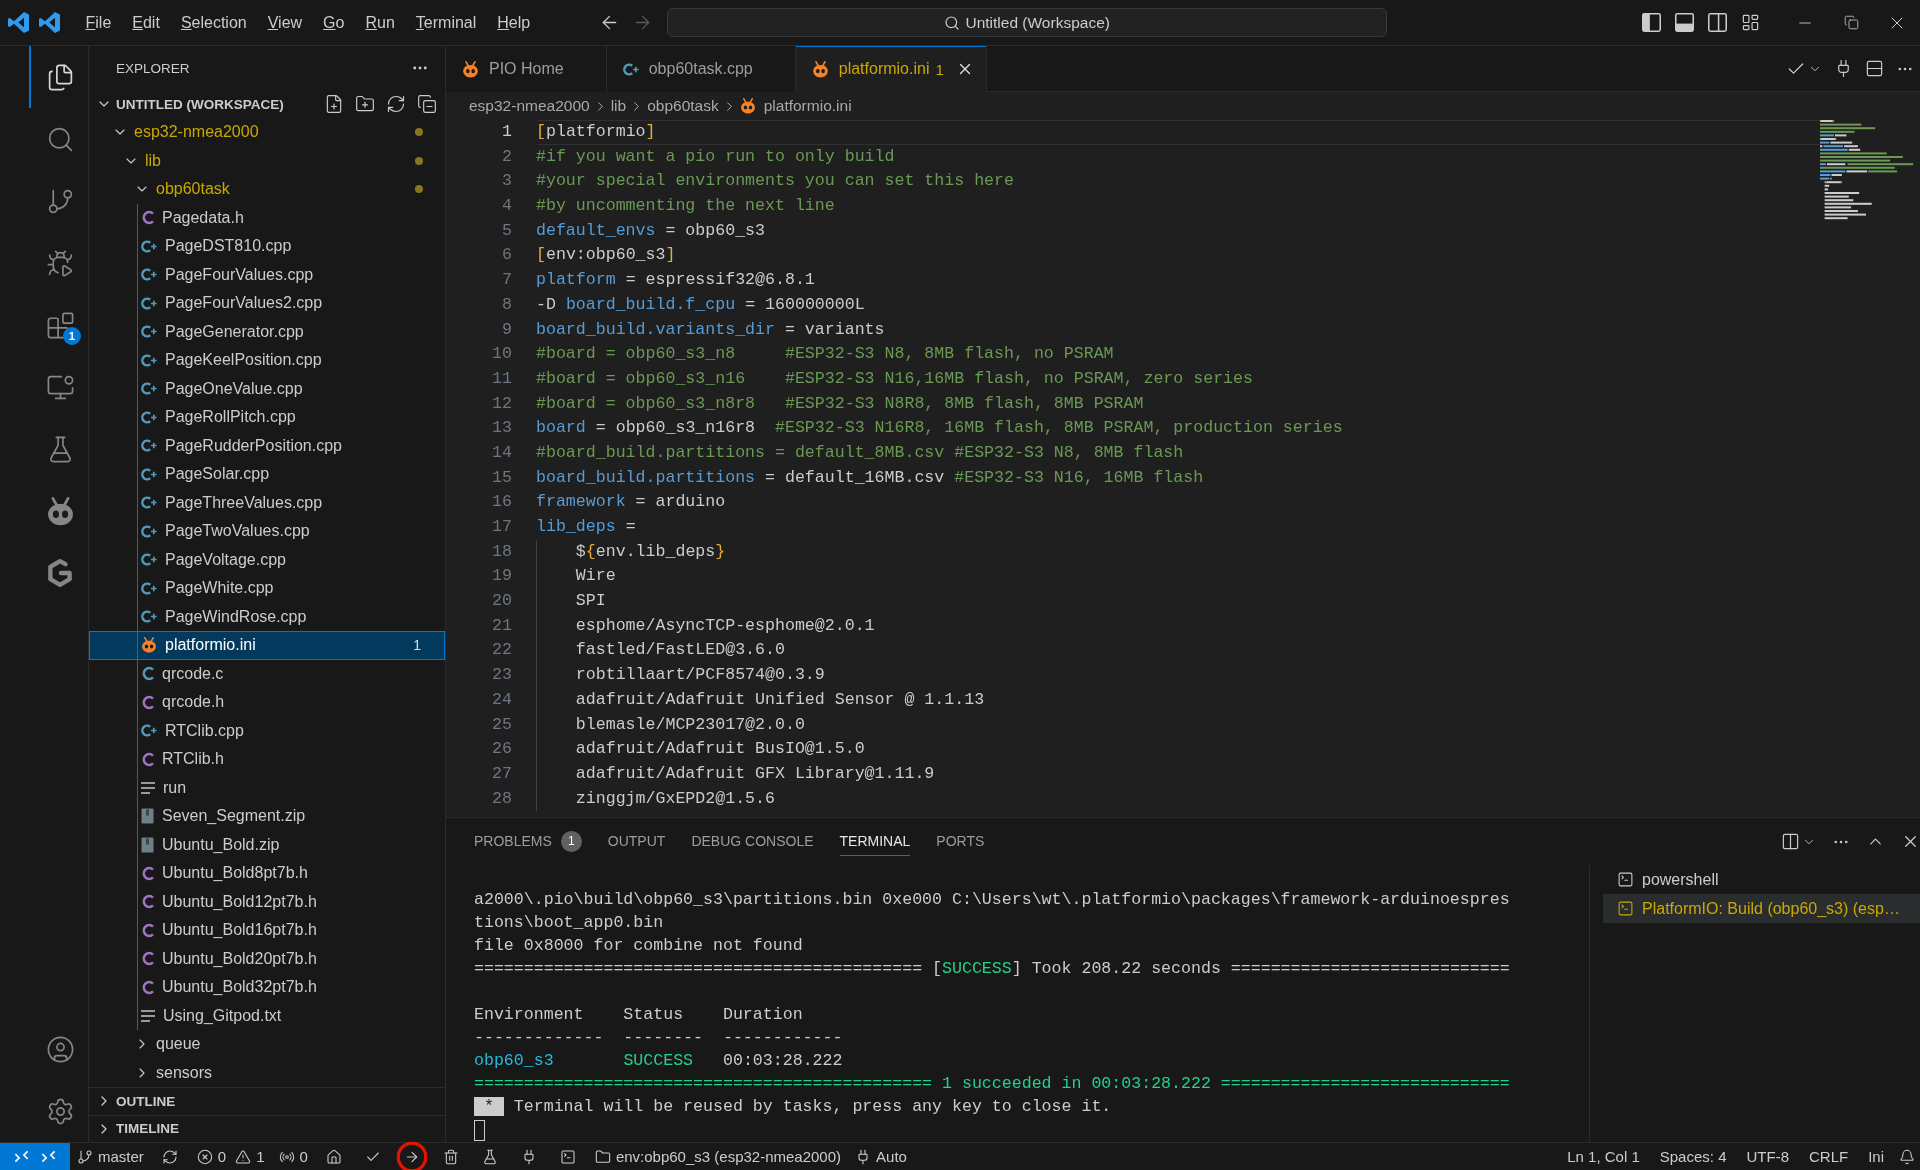 This screenshot has width=1920, height=1170. What do you see at coordinates (470, 69) in the screenshot?
I see `alien-head-icon` at bounding box center [470, 69].